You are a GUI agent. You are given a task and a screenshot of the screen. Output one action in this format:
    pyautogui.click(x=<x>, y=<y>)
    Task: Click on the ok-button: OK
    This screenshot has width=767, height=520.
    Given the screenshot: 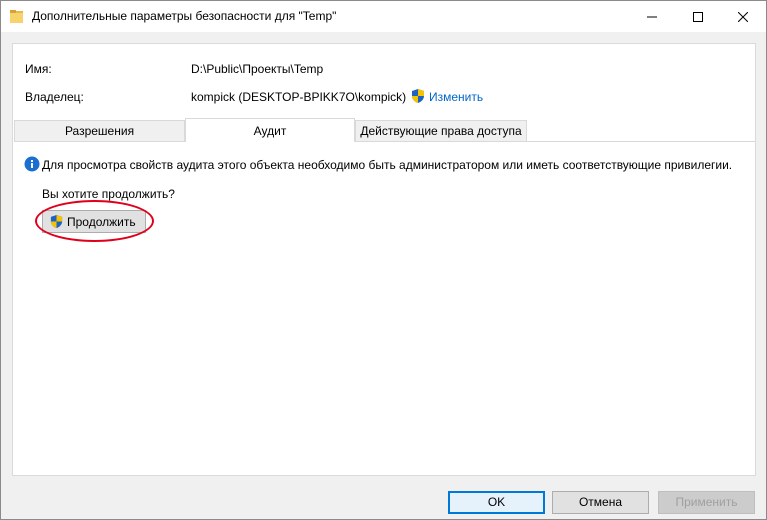 What is the action you would take?
    pyautogui.click(x=496, y=502)
    